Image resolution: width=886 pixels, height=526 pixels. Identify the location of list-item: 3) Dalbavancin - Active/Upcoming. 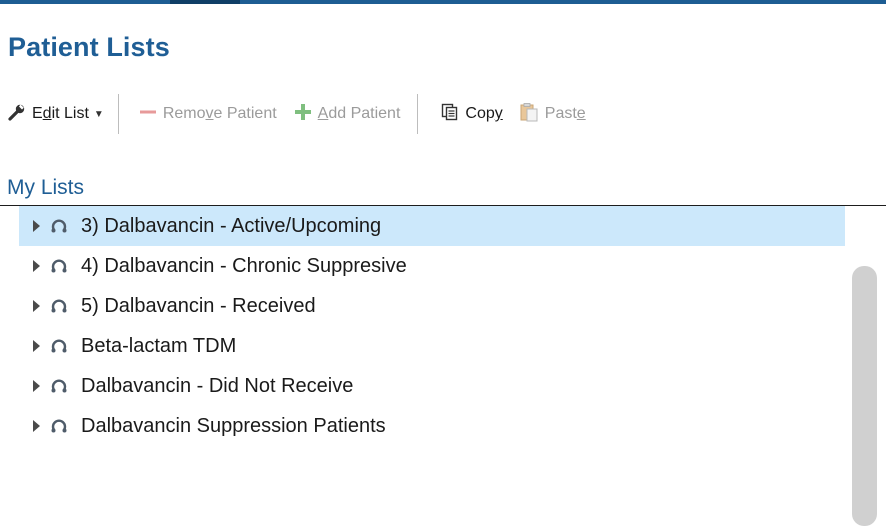
(432, 226).